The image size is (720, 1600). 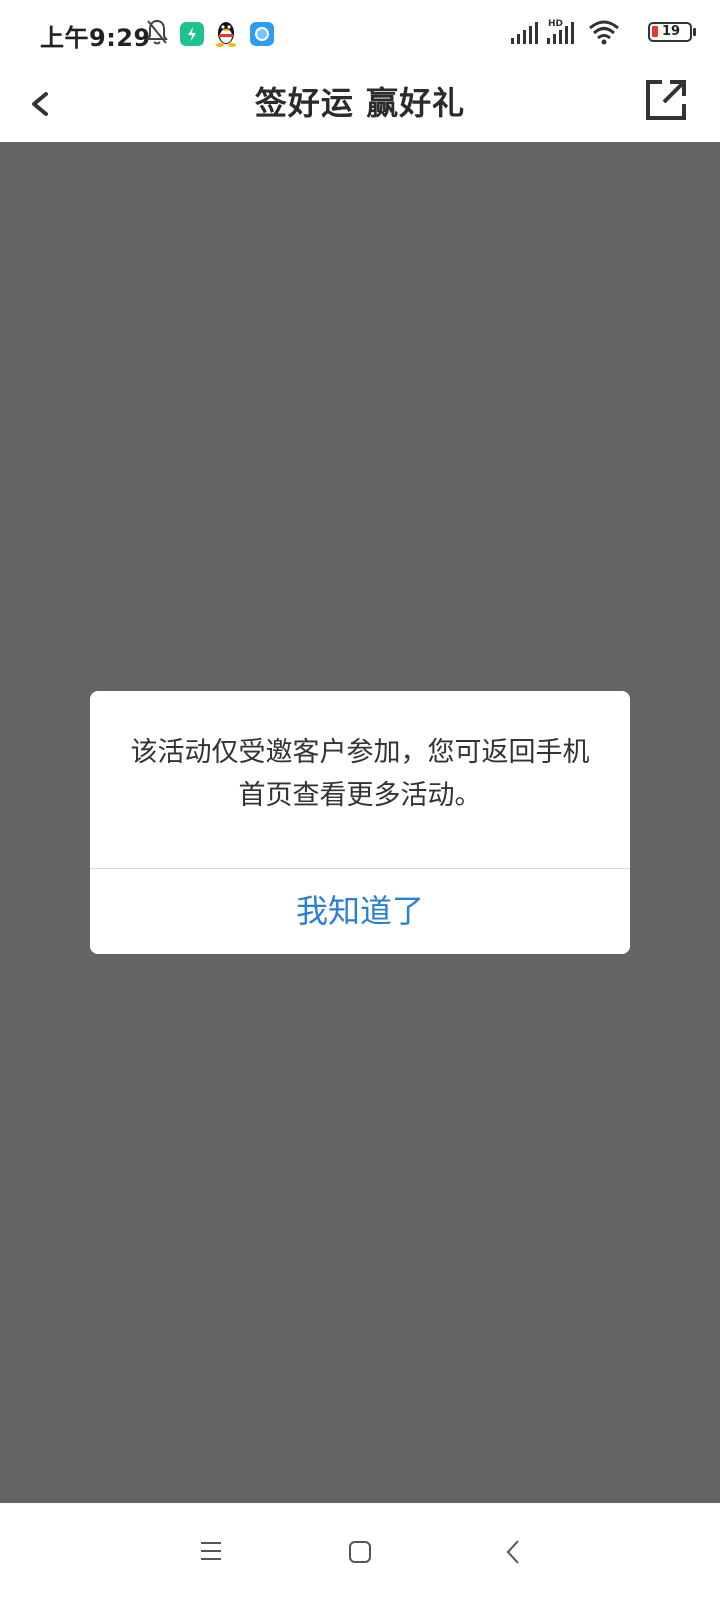 What do you see at coordinates (604, 34) in the screenshot?
I see `wifi-icon` at bounding box center [604, 34].